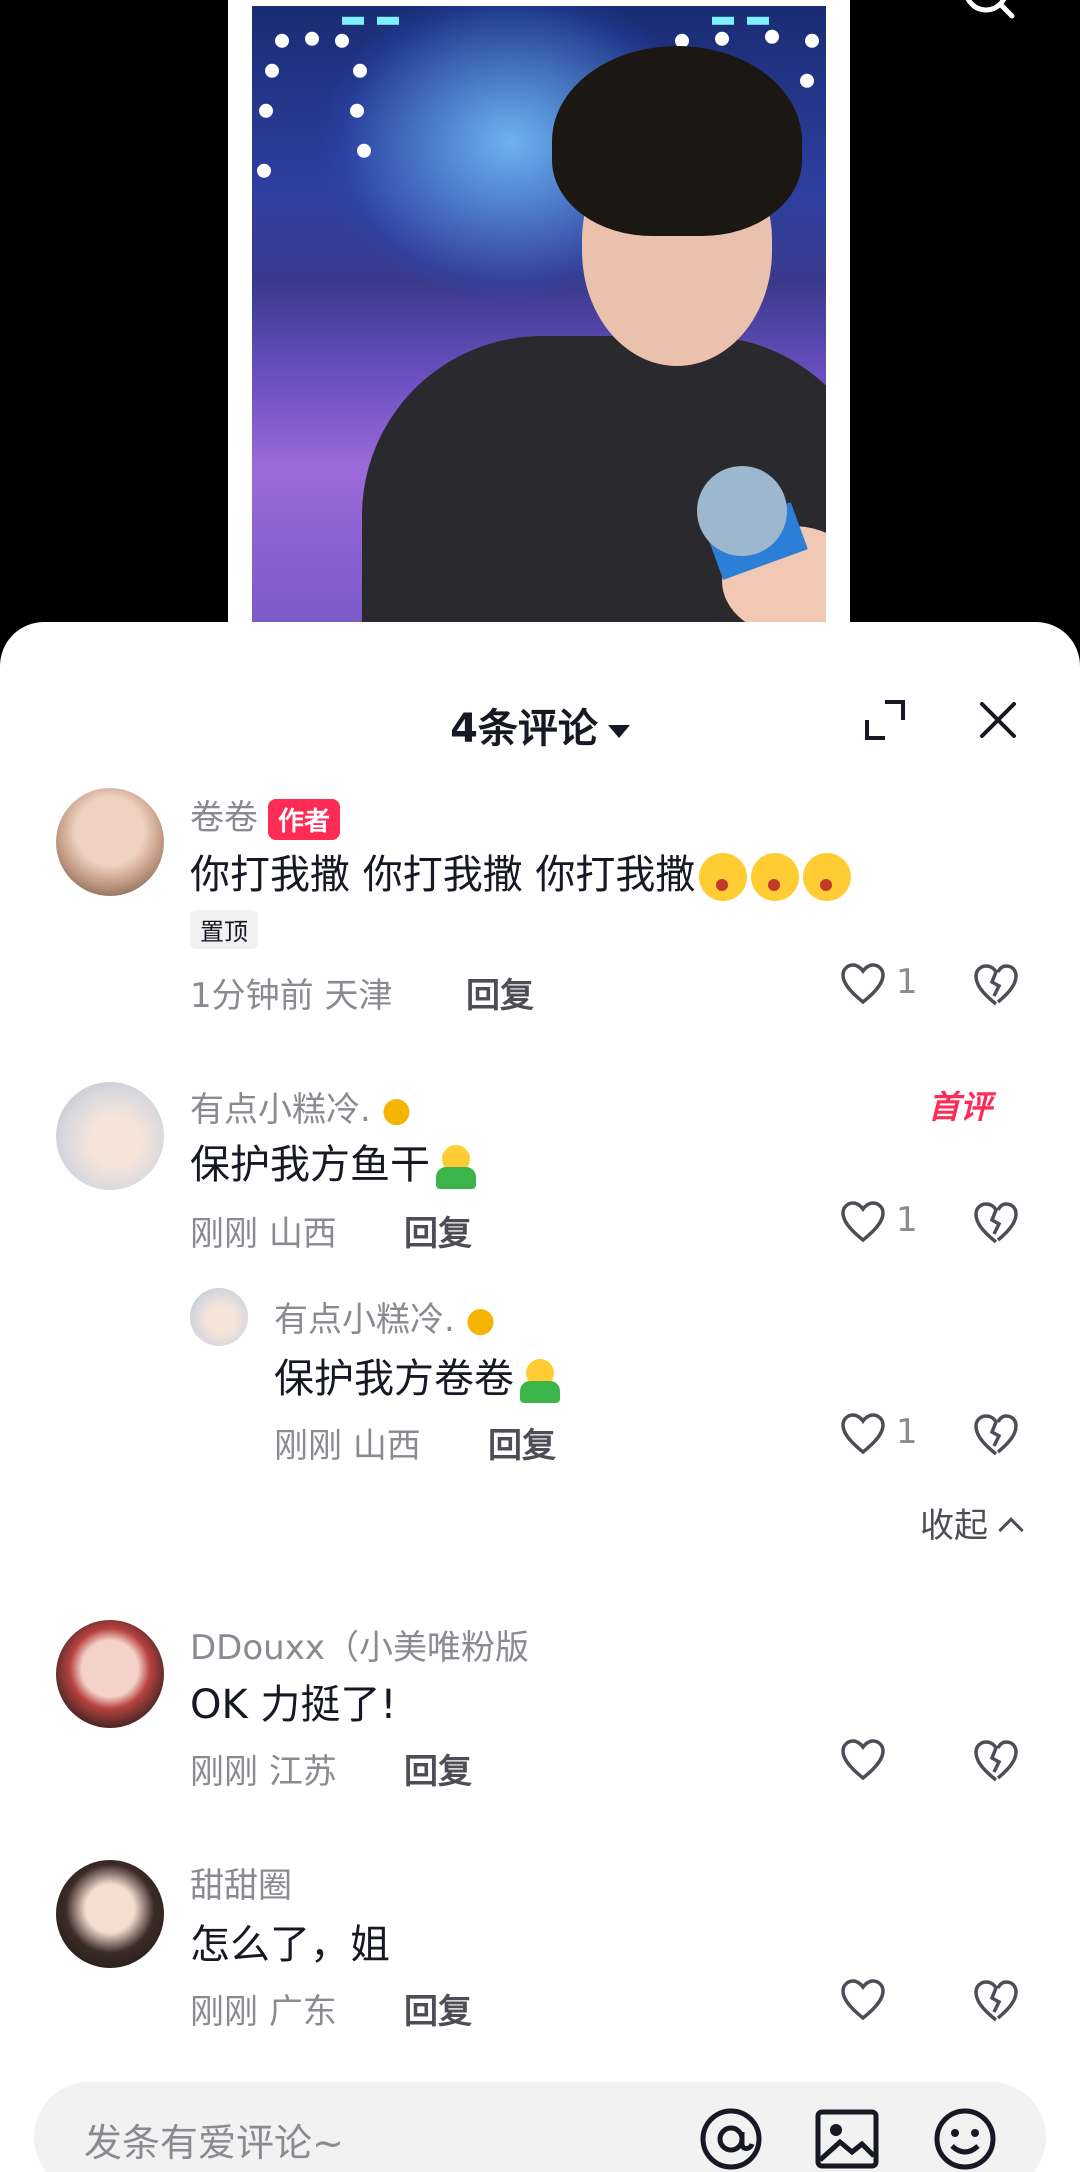 The width and height of the screenshot is (1080, 2172). I want to click on comment-meta: 刚刚 山西, so click(263, 1230).